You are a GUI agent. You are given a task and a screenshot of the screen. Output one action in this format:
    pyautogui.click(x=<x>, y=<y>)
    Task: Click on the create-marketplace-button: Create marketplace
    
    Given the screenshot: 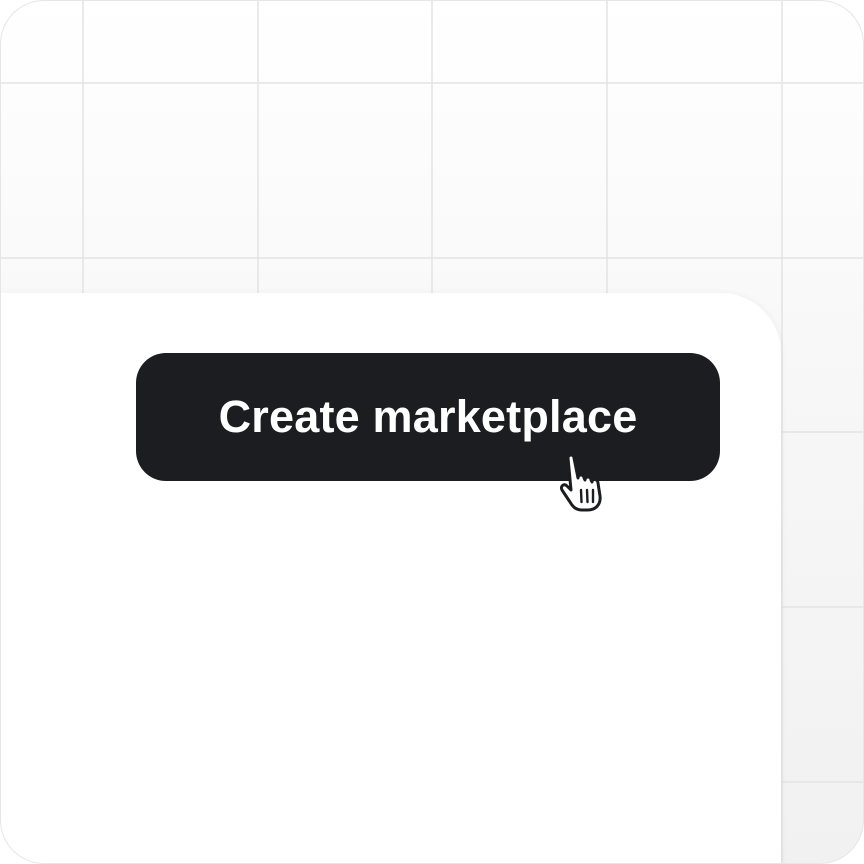 What is the action you would take?
    pyautogui.click(x=428, y=417)
    